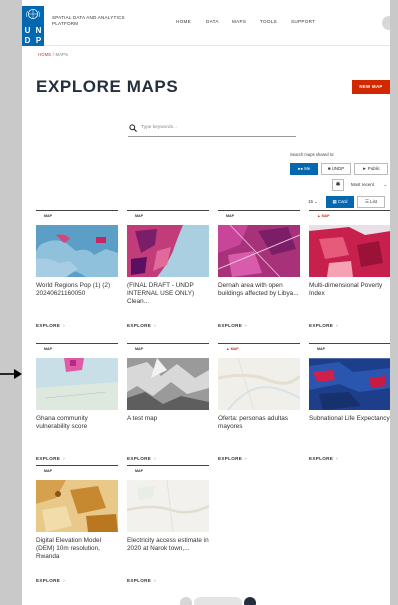 The image size is (398, 605). I want to click on nav-maps: MAPS, so click(239, 21).